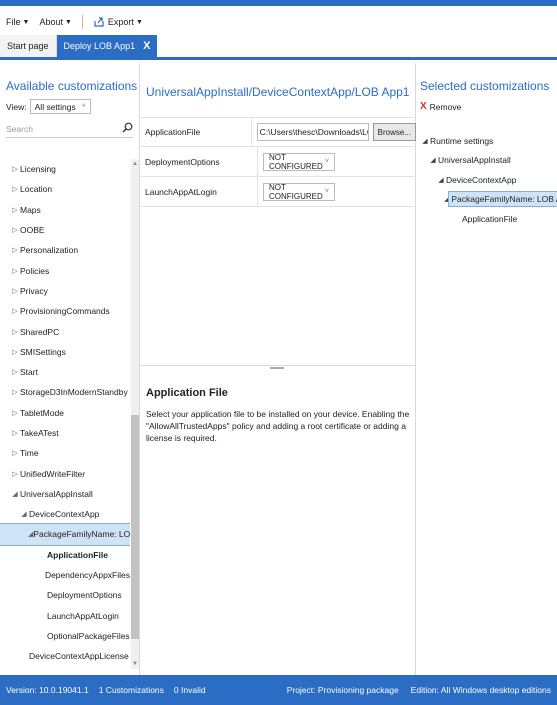  I want to click on search-input: Search, so click(69, 130).